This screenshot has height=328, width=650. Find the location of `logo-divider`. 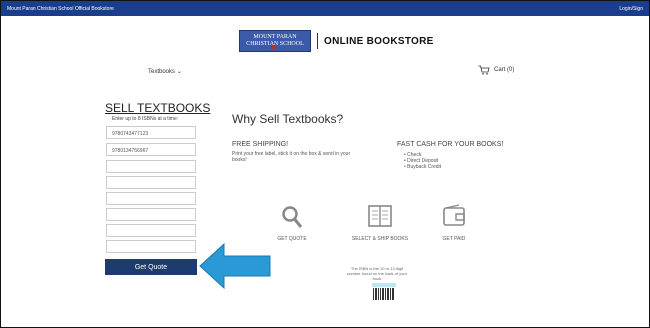

logo-divider is located at coordinates (317, 41).